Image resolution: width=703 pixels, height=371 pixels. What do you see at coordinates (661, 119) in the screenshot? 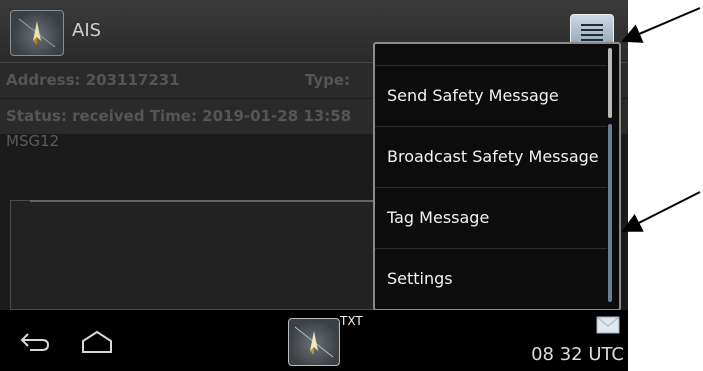
I see `callout-arrows` at bounding box center [661, 119].